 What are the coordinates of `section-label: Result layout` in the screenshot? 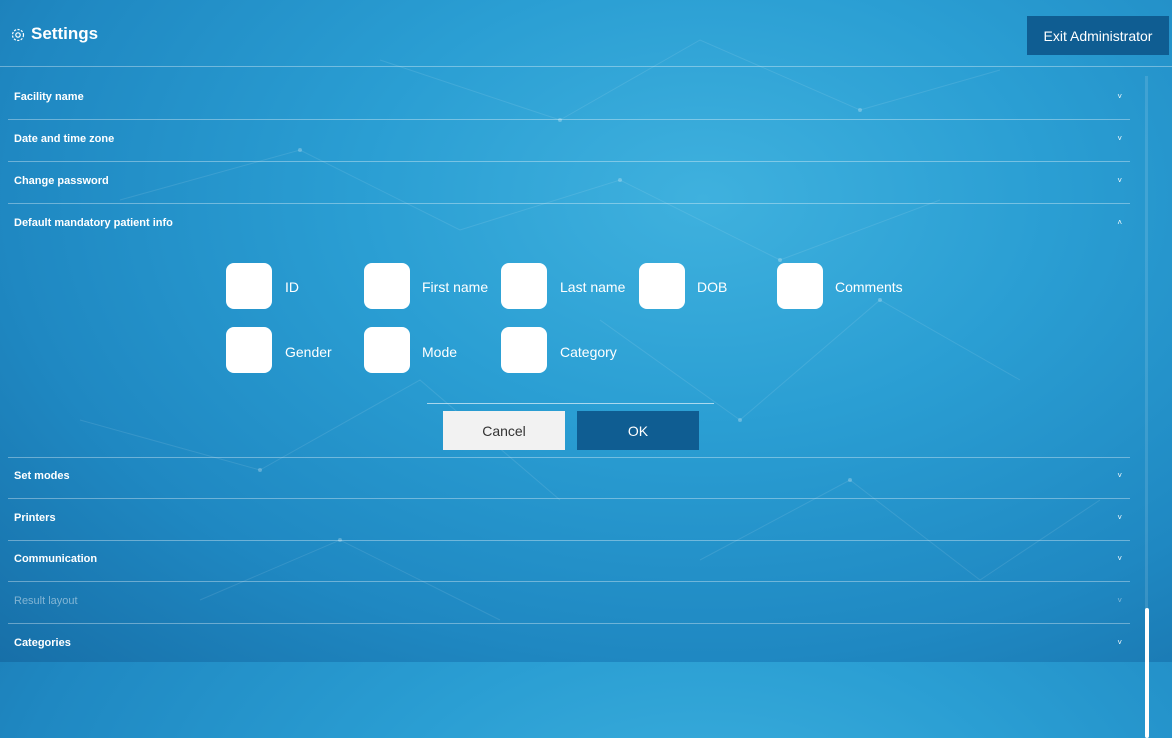 It's located at (46, 601).